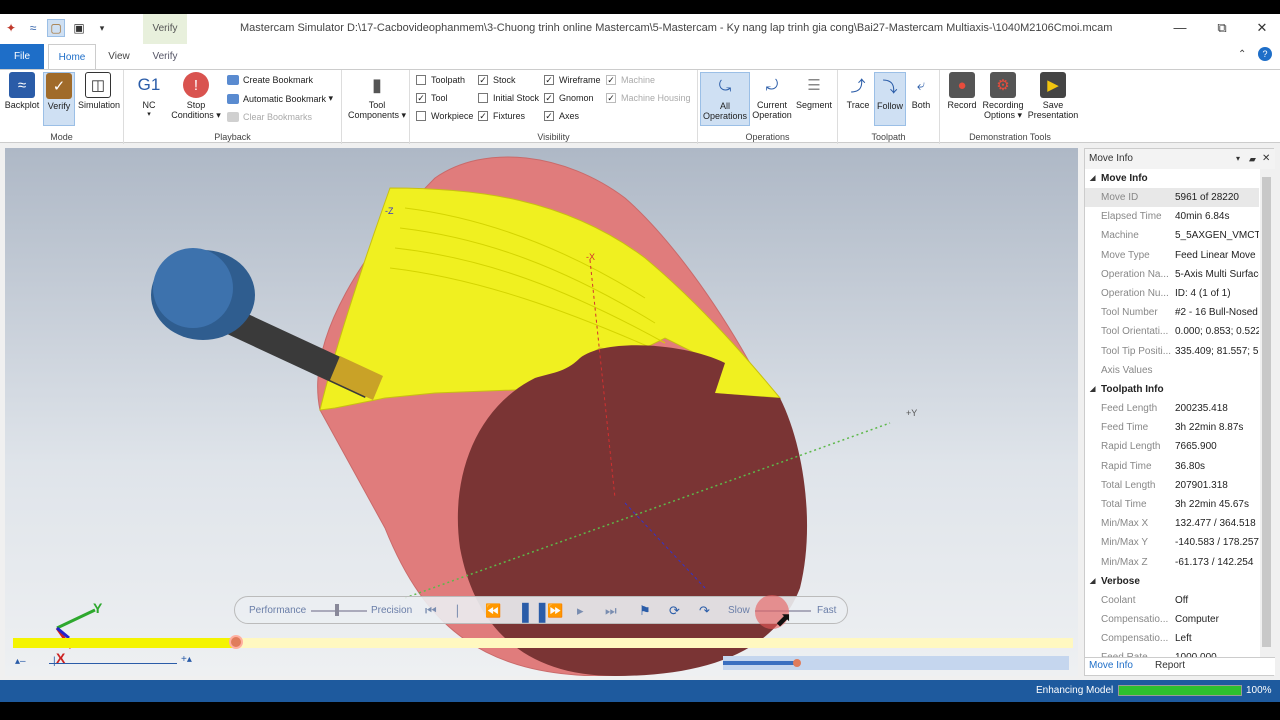  What do you see at coordinates (704, 611) in the screenshot?
I see `playback-options-icon: ↷` at bounding box center [704, 611].